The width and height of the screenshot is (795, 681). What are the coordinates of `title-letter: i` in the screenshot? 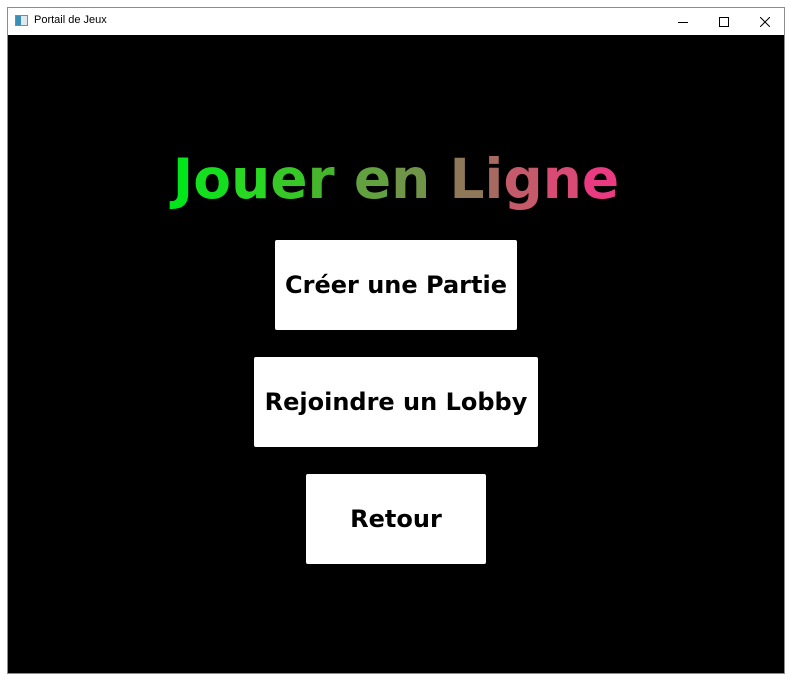 It's located at (494, 179).